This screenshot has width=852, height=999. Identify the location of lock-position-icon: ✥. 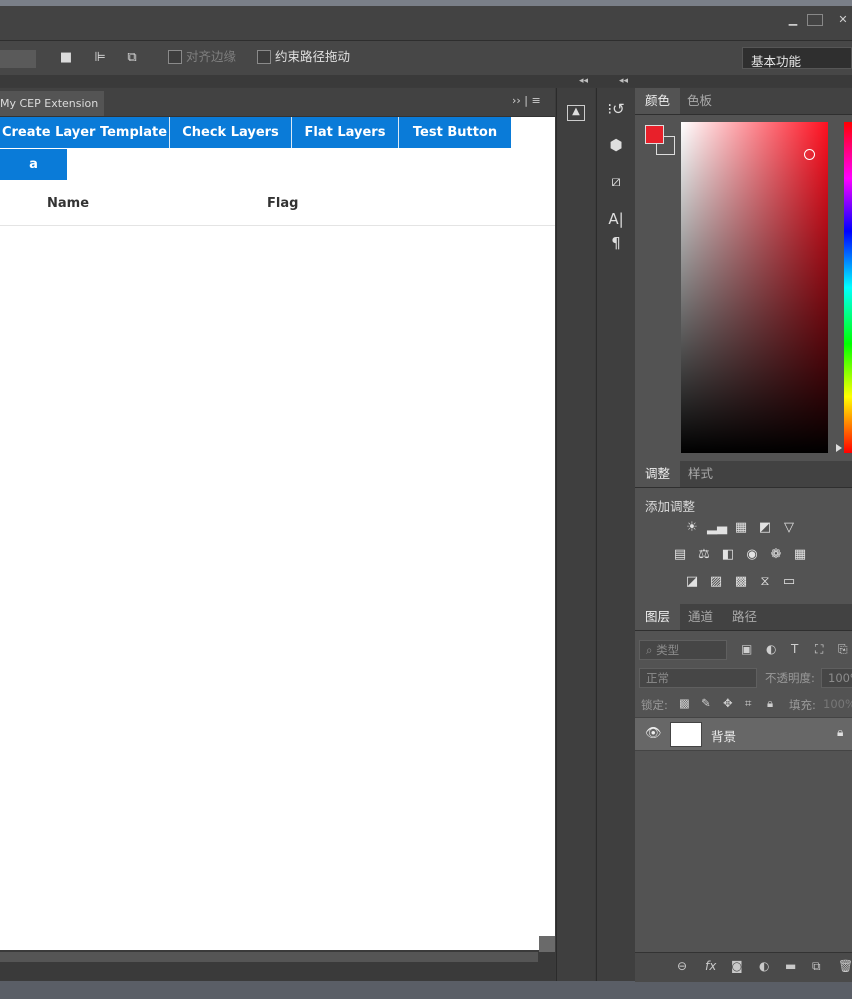
(728, 703).